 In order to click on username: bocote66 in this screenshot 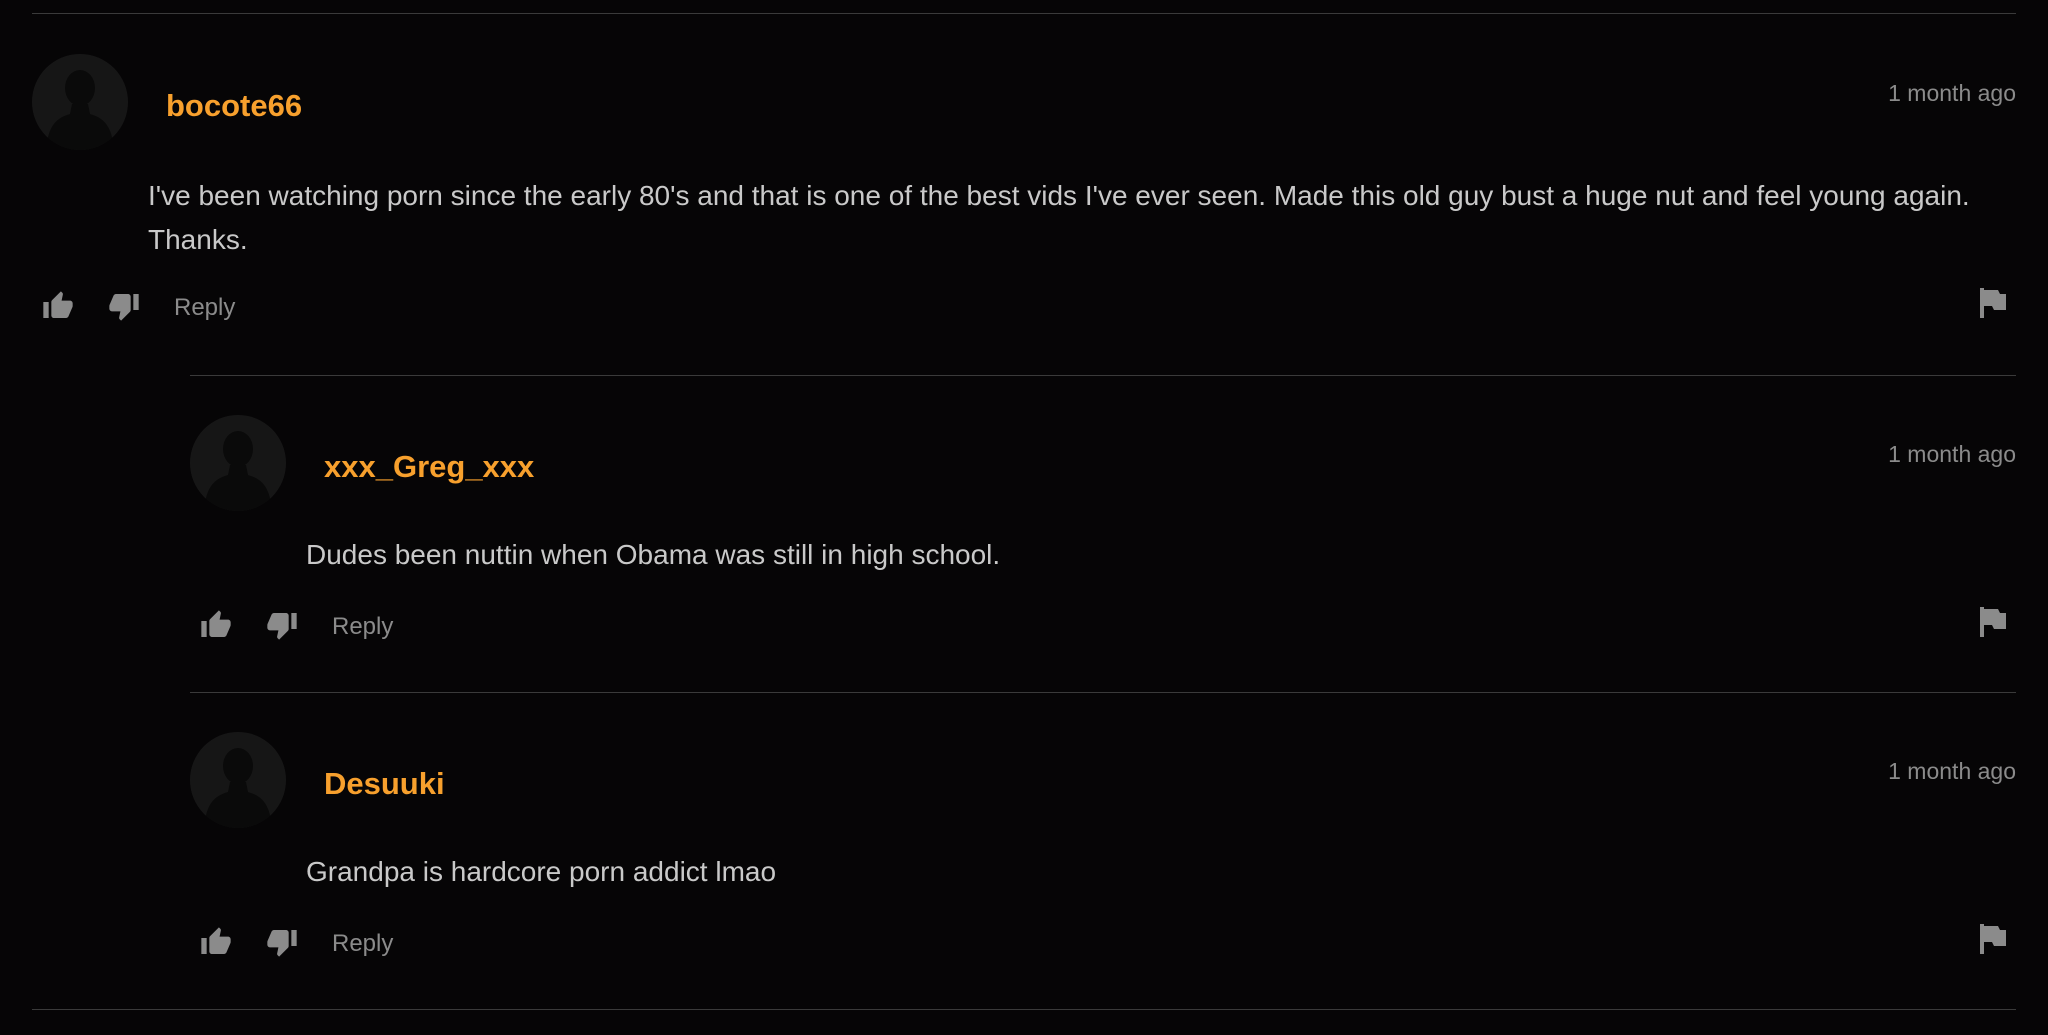, I will do `click(234, 106)`.